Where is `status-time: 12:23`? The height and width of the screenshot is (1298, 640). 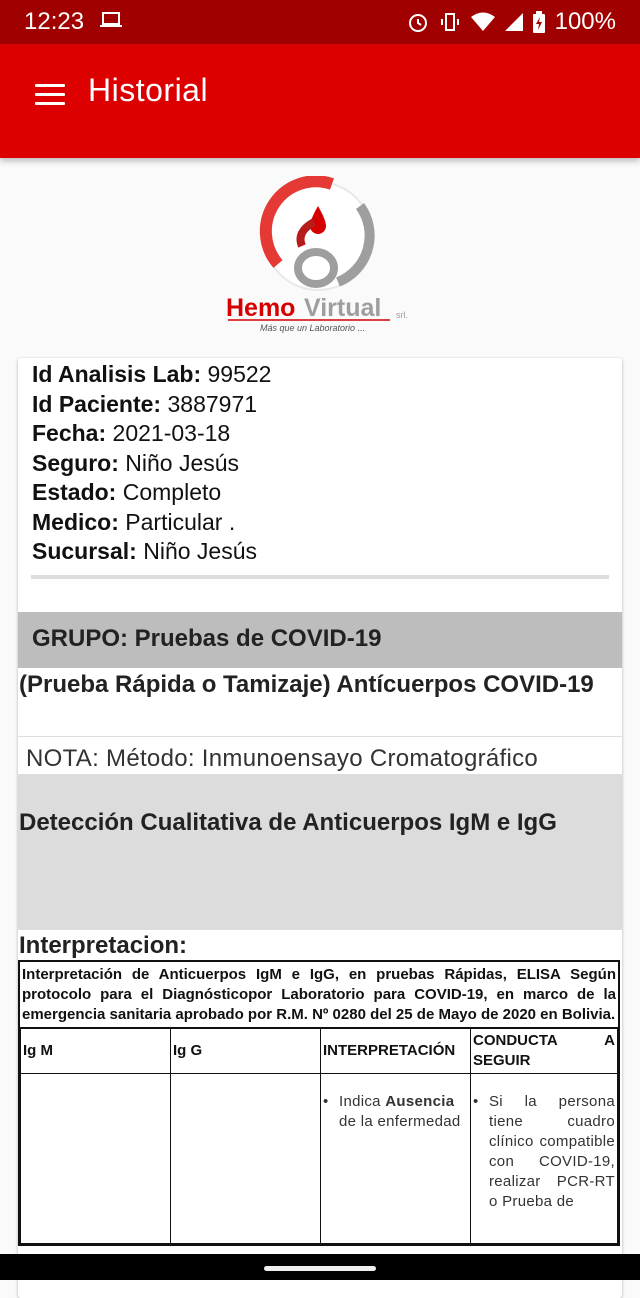
status-time: 12:23 is located at coordinates (54, 21).